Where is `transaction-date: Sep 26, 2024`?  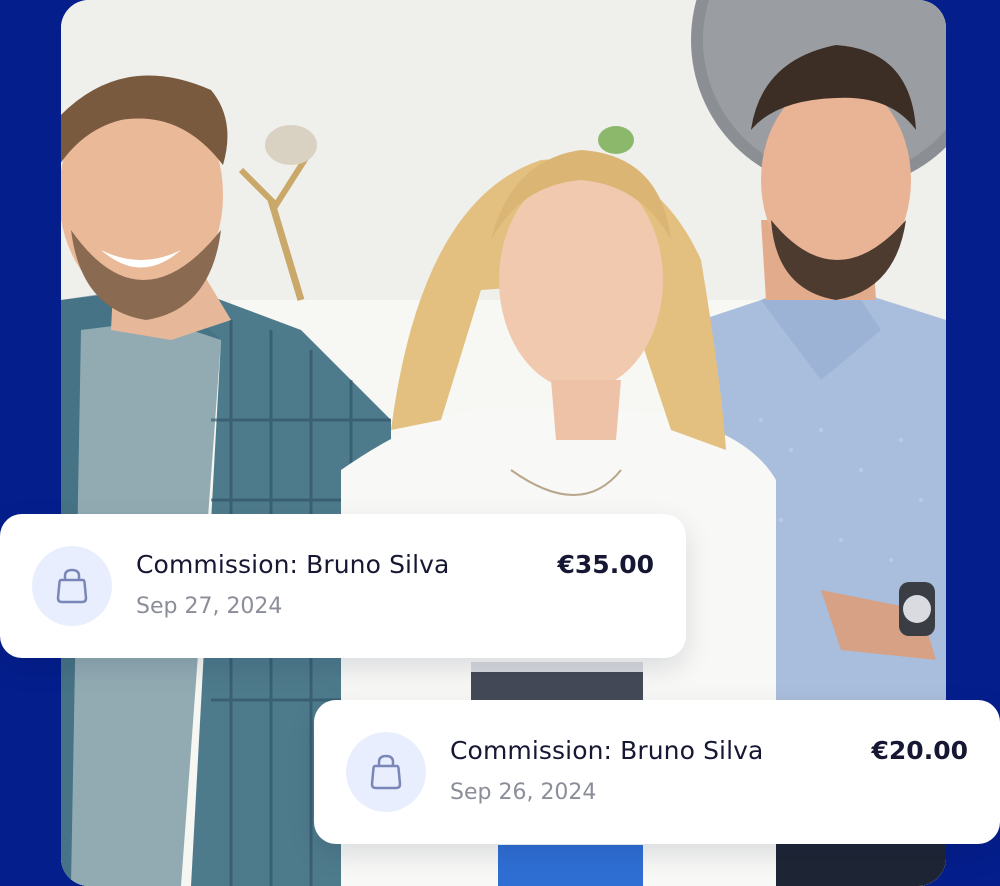 transaction-date: Sep 26, 2024 is located at coordinates (523, 792).